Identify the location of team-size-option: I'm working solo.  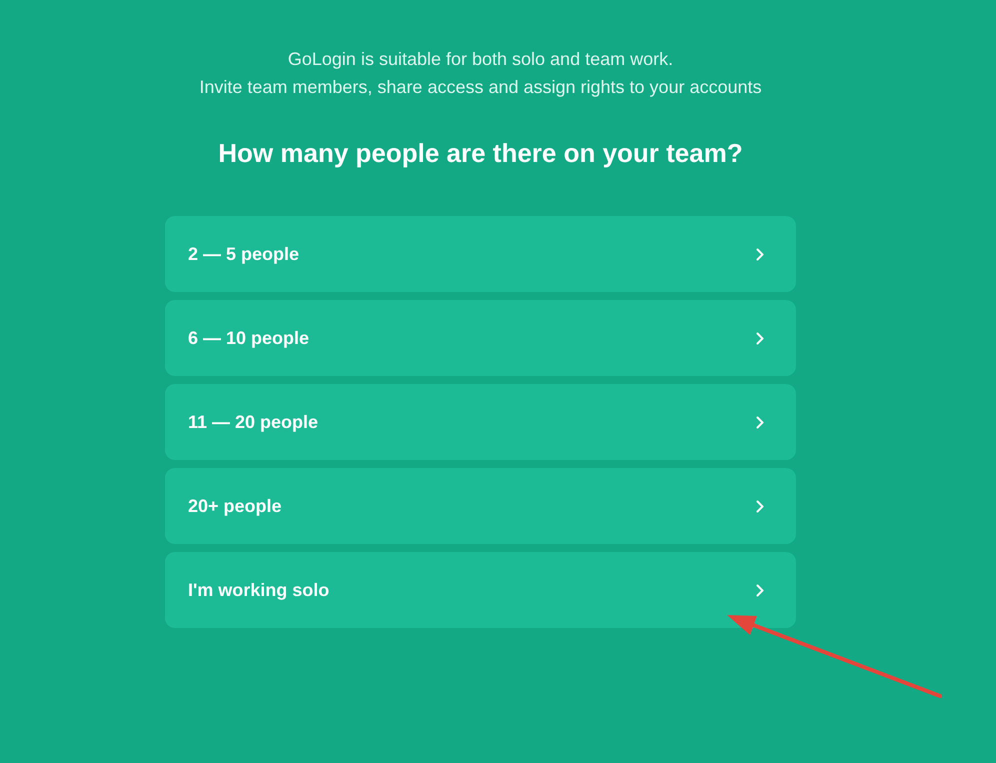
(480, 590).